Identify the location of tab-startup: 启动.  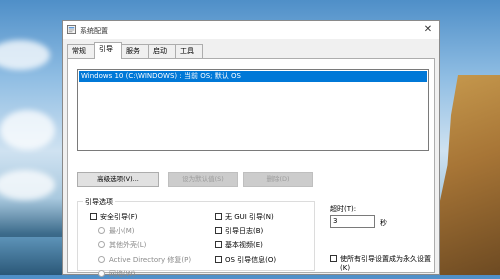
(162, 51).